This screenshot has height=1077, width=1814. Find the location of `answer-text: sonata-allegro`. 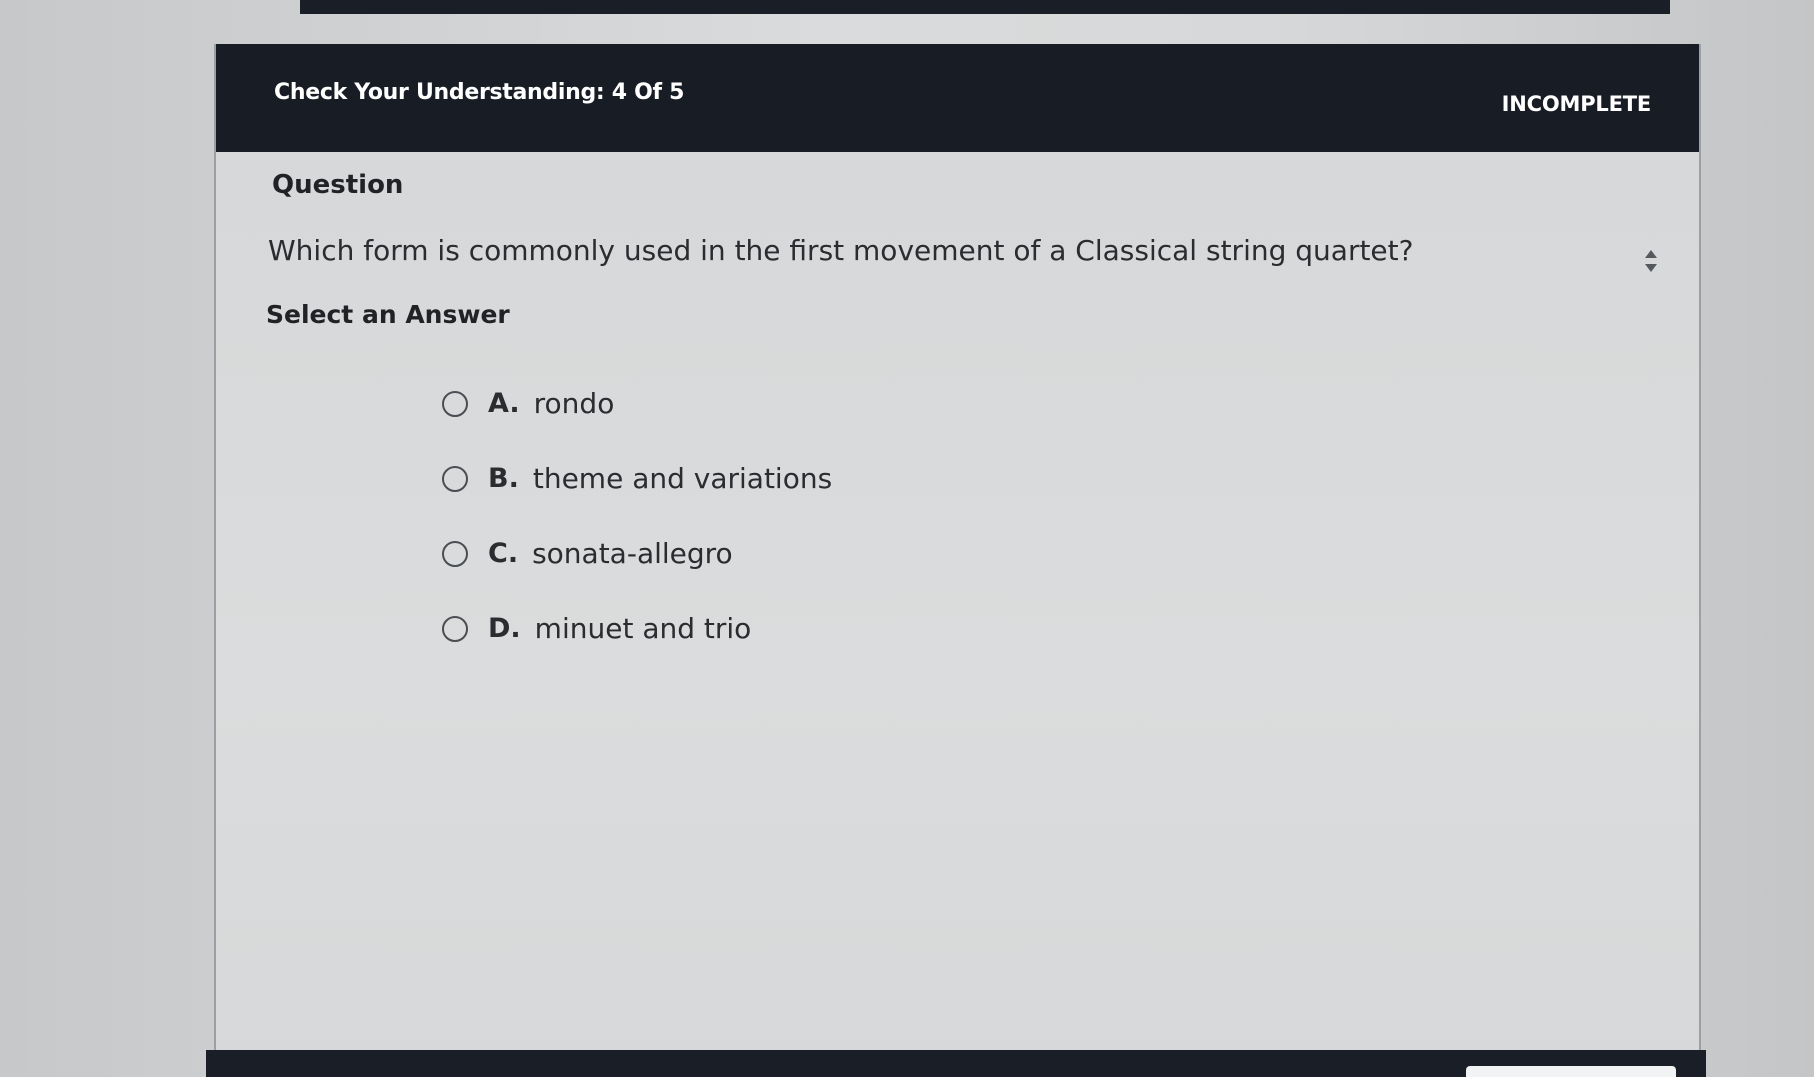

answer-text: sonata-allegro is located at coordinates (632, 553).